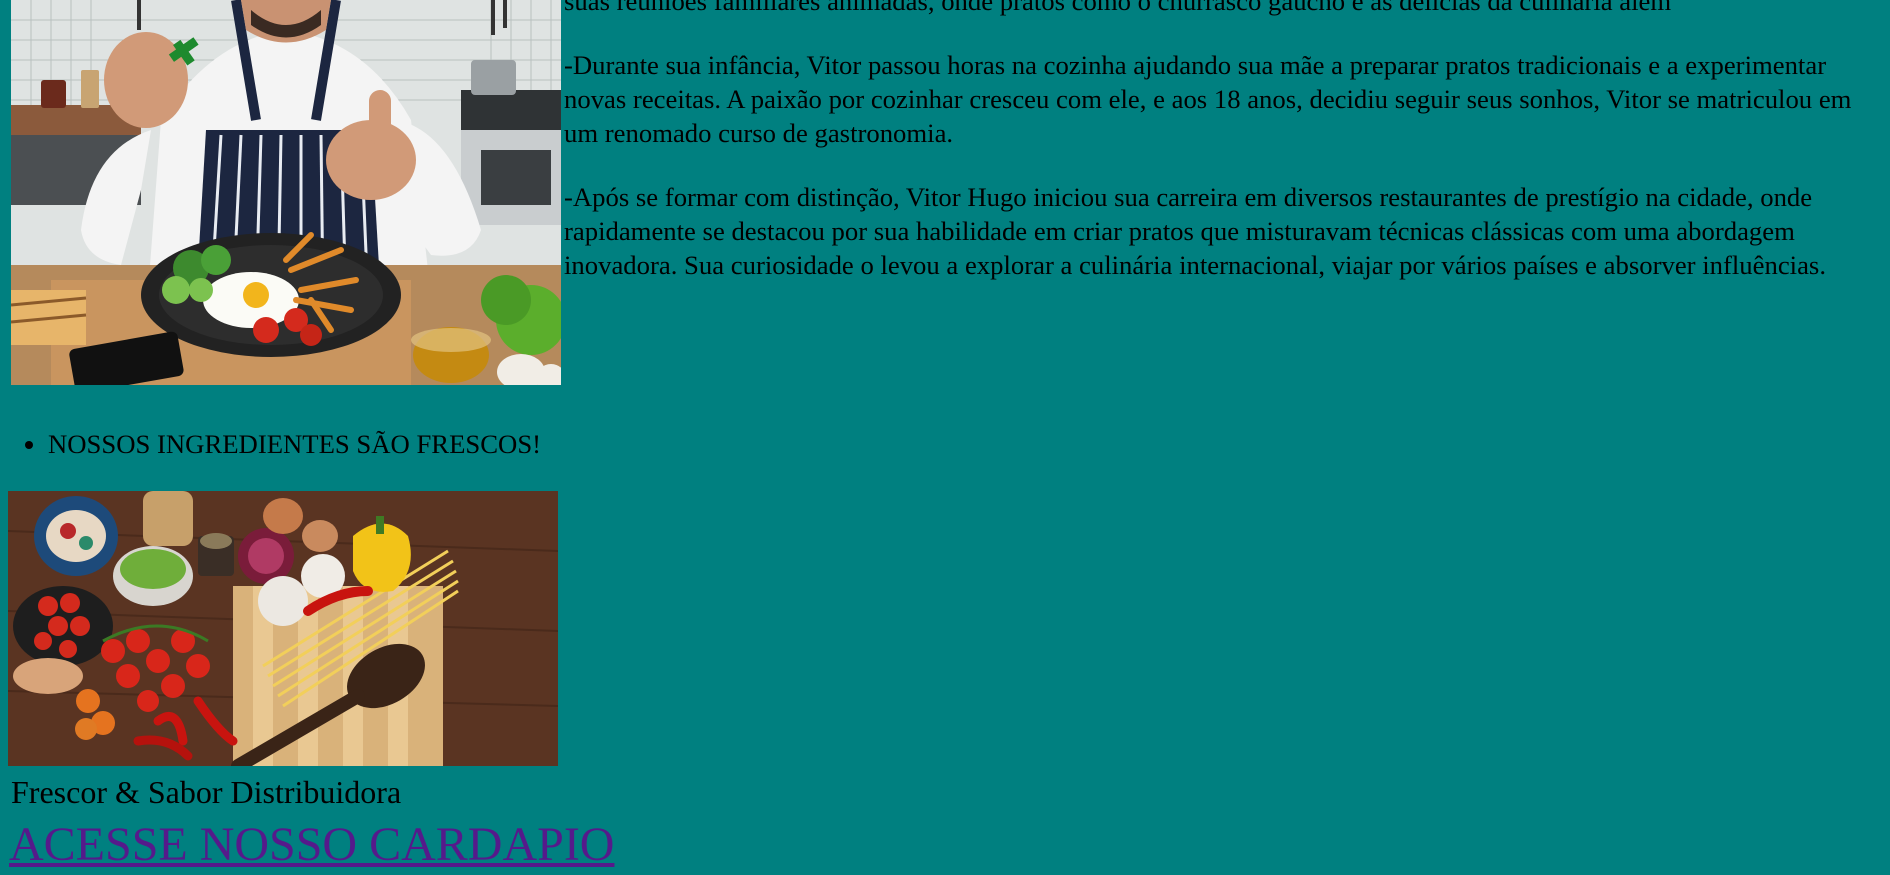 Image resolution: width=1890 pixels, height=875 pixels. What do you see at coordinates (283, 628) in the screenshot?
I see `ingredients-photo` at bounding box center [283, 628].